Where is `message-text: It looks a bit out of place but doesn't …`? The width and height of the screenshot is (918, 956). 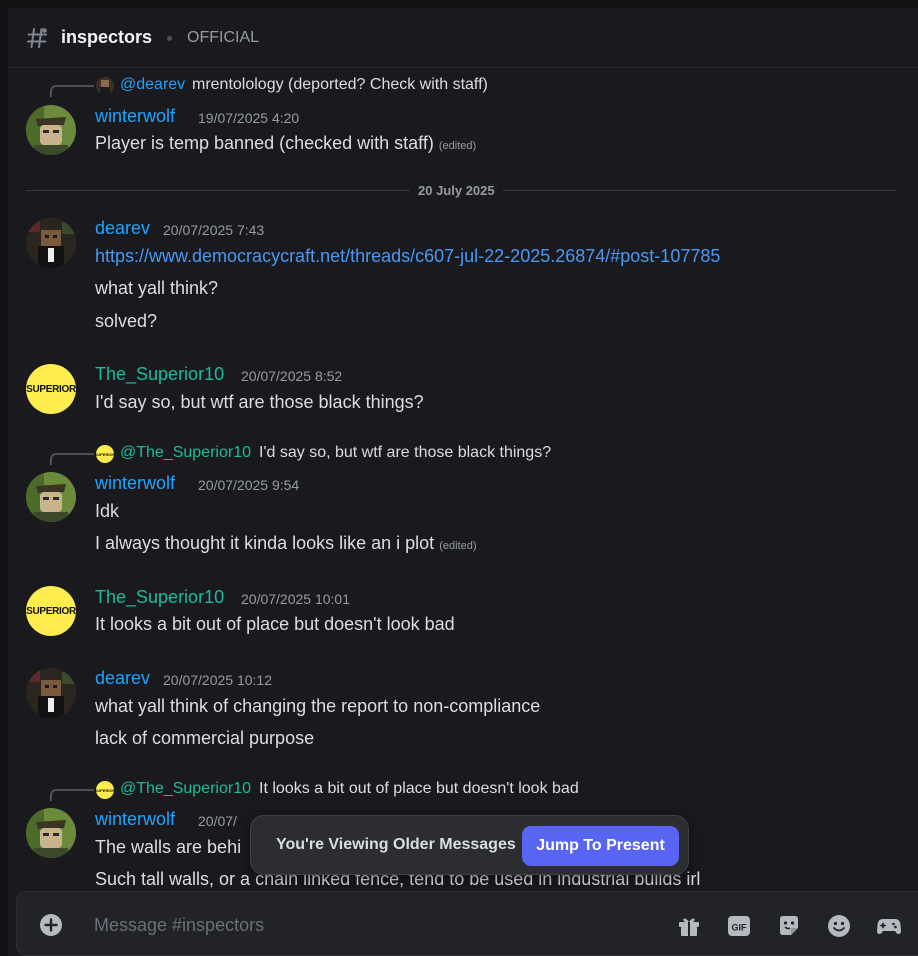 message-text: It looks a bit out of place but doesn't … is located at coordinates (275, 624).